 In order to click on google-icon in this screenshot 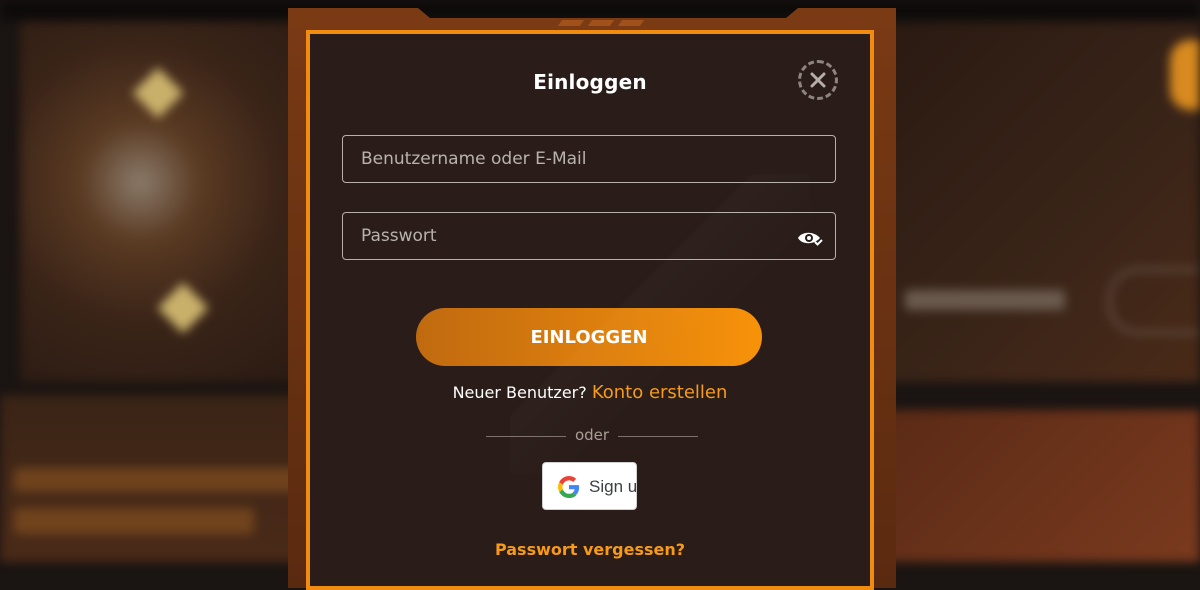, I will do `click(569, 487)`.